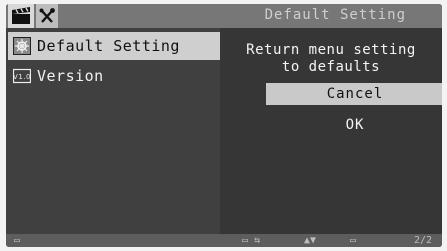 This screenshot has height=251, width=447. I want to click on ok-button: OK, so click(354, 125).